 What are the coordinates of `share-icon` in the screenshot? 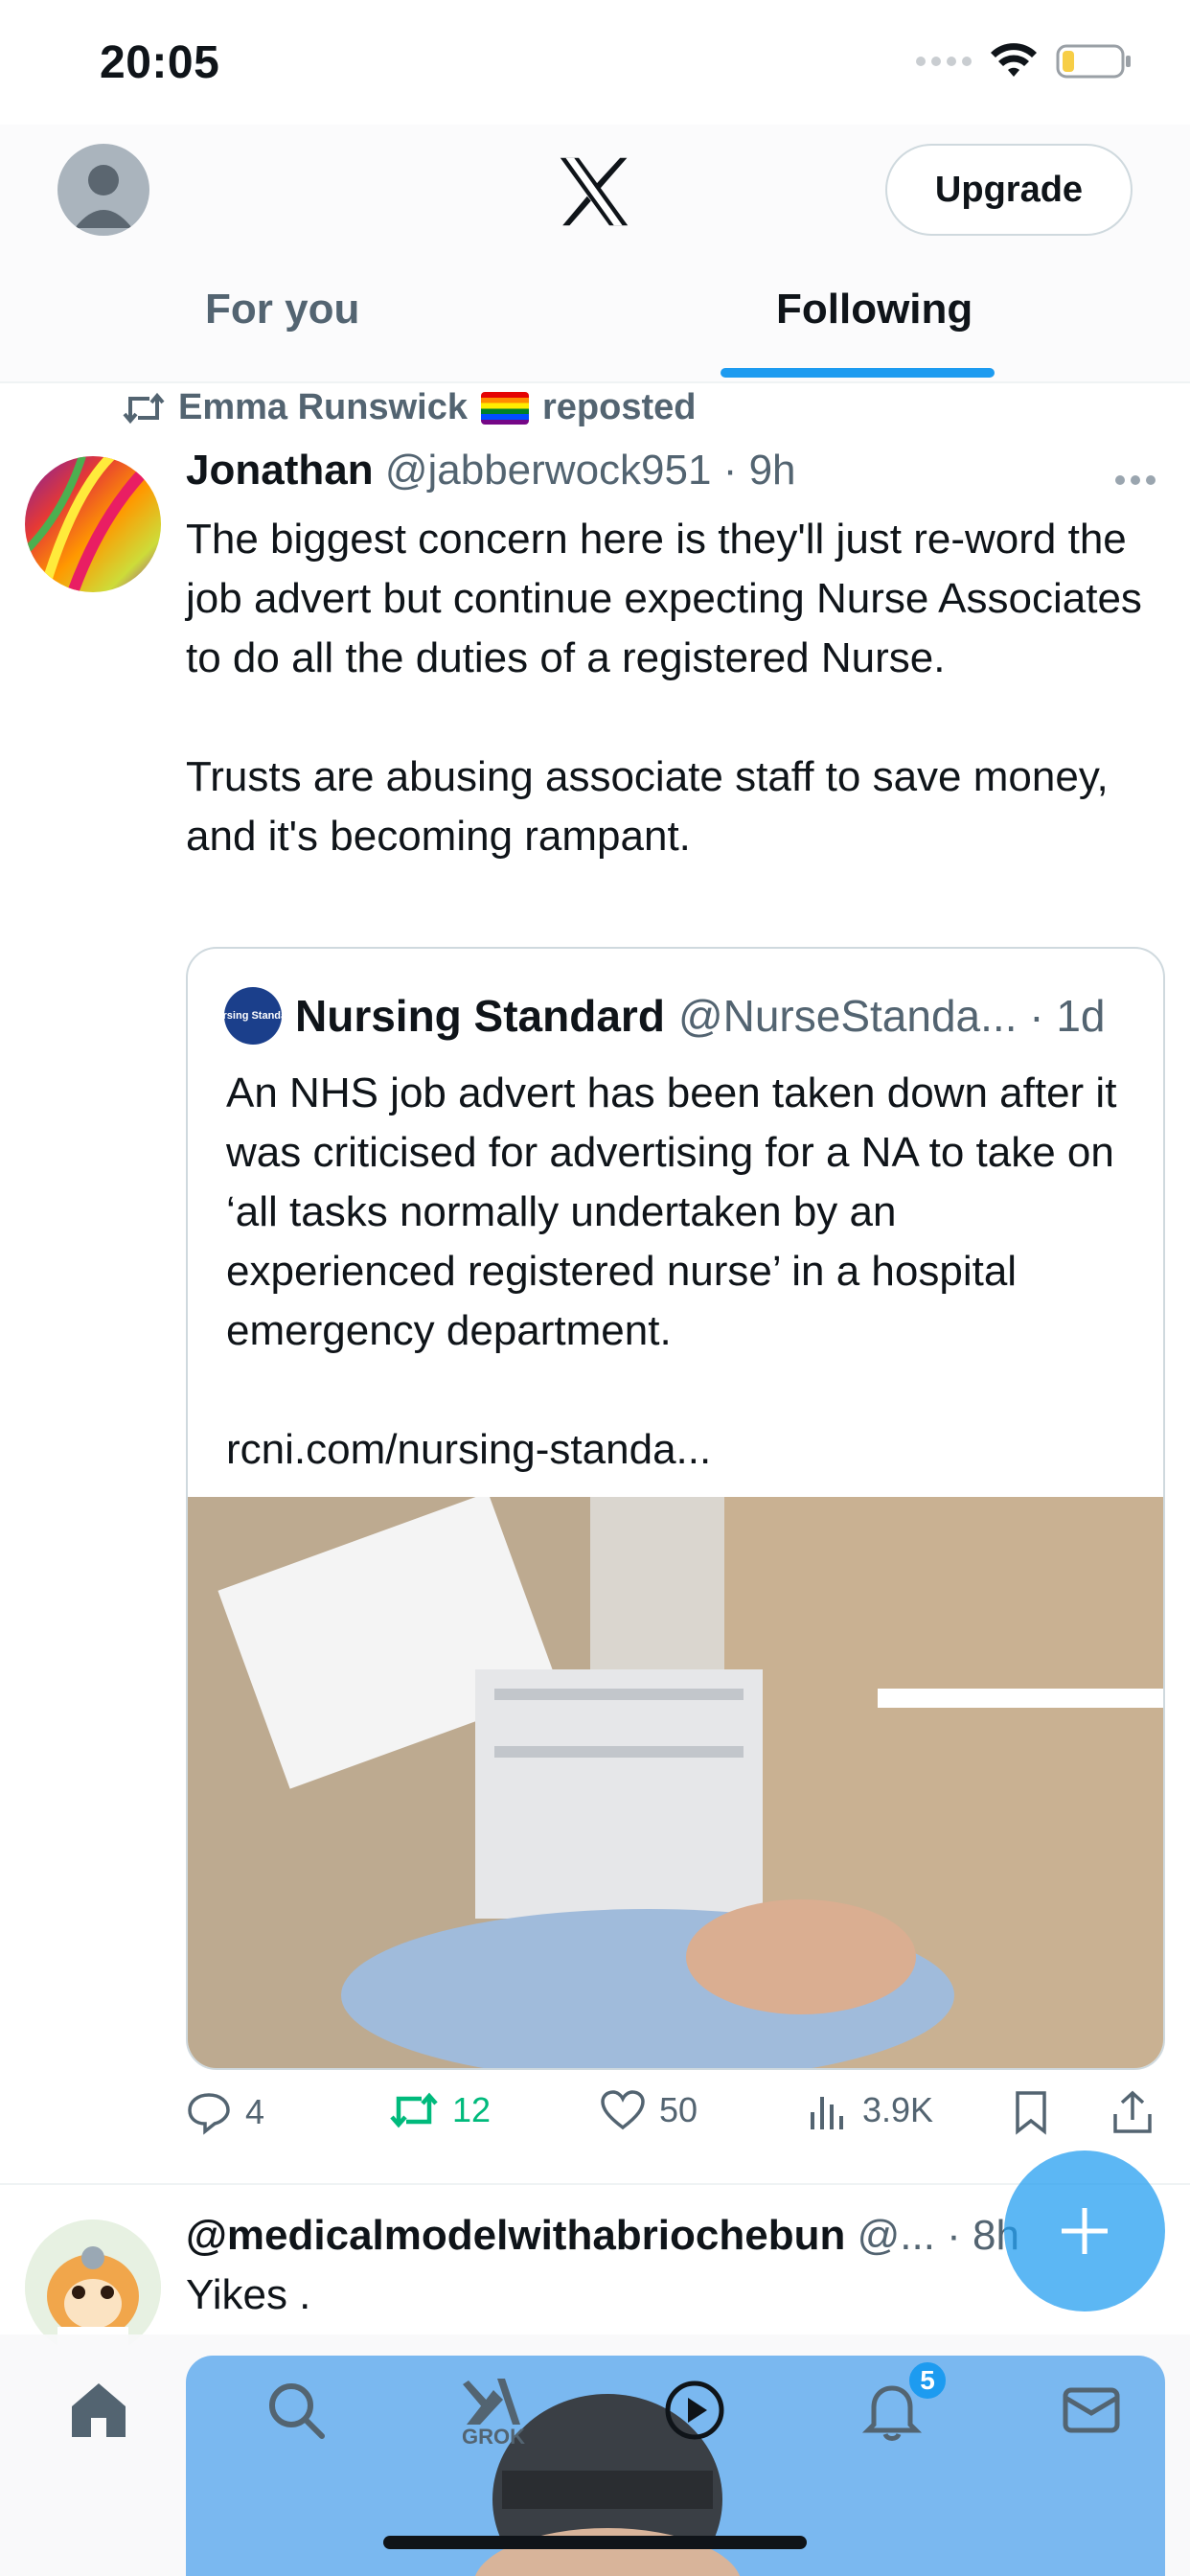 It's located at (1133, 2111).